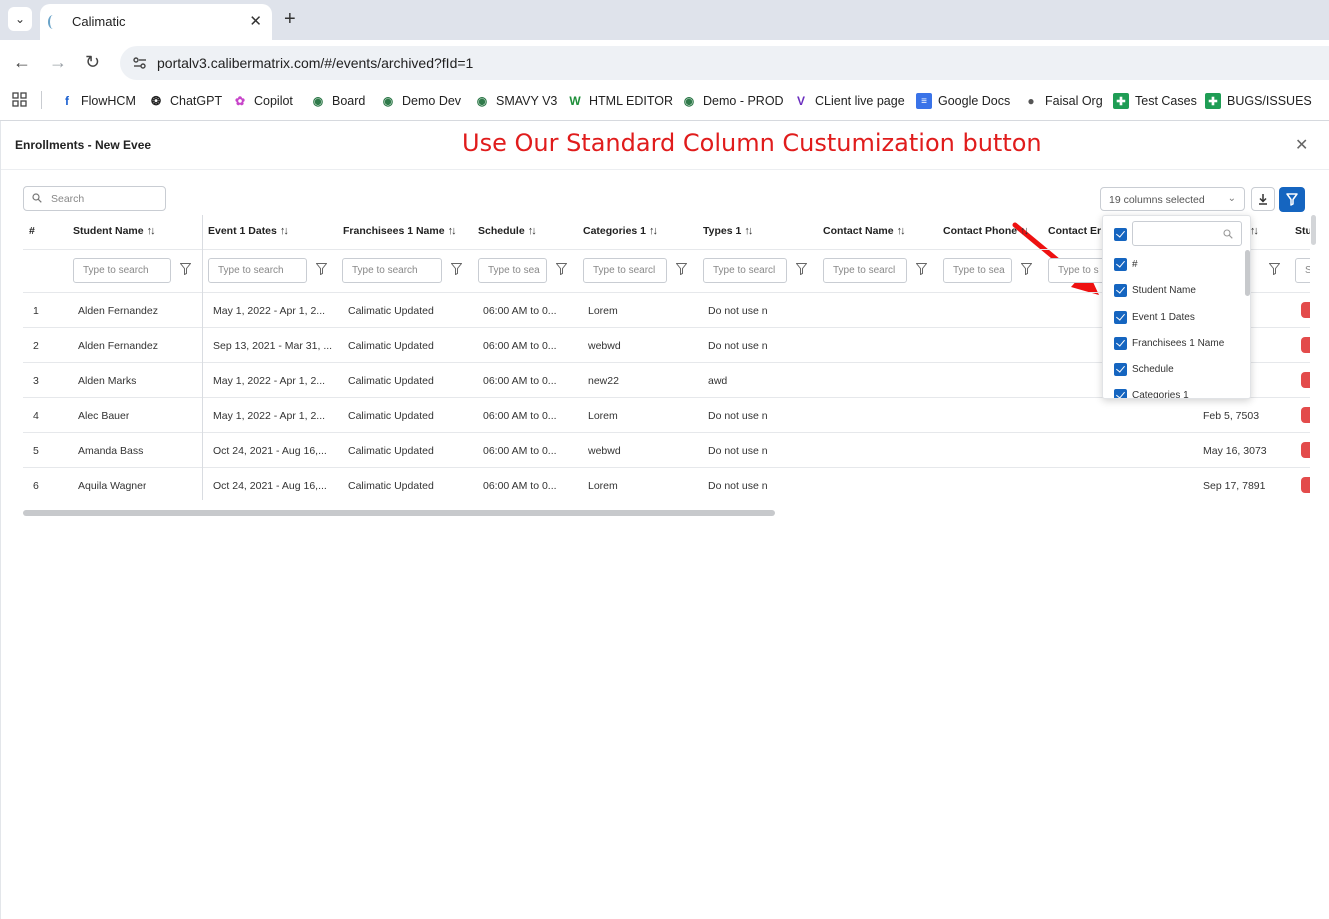 The height and width of the screenshot is (919, 1329). What do you see at coordinates (1302, 231) in the screenshot?
I see `header-status: Stu` at bounding box center [1302, 231].